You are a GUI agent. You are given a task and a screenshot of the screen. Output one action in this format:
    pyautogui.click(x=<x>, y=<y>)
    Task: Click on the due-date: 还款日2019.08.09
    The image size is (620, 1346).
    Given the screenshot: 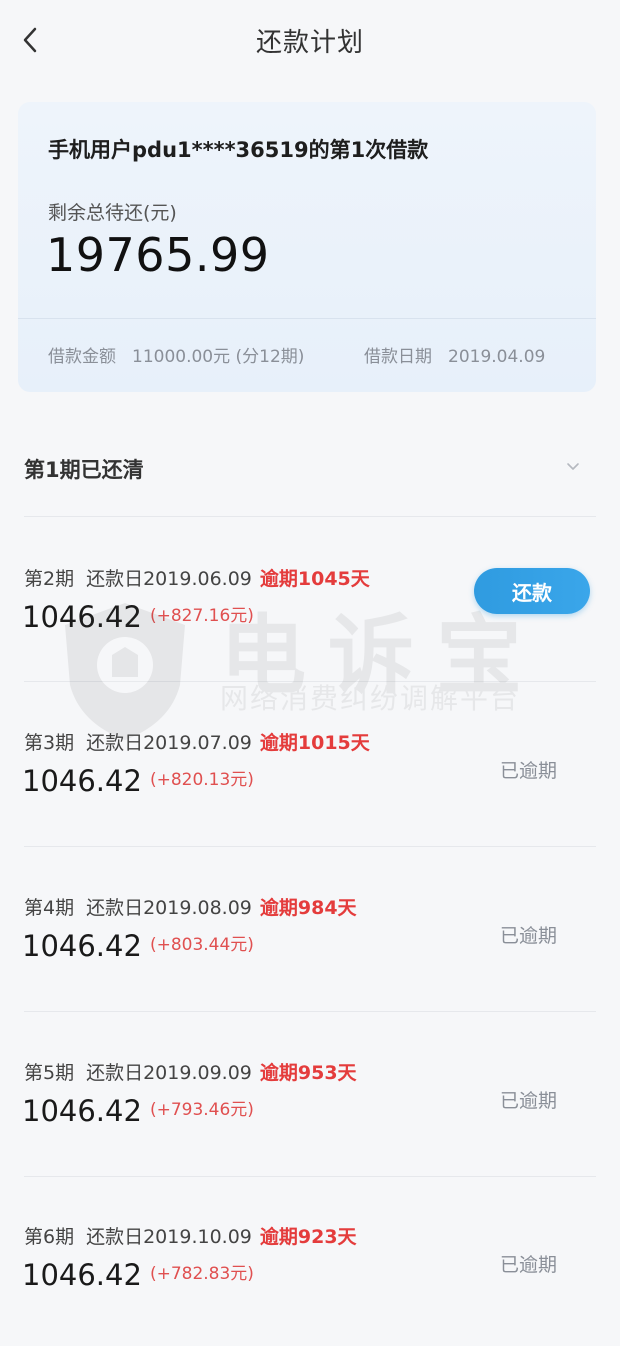 What is the action you would take?
    pyautogui.click(x=169, y=908)
    